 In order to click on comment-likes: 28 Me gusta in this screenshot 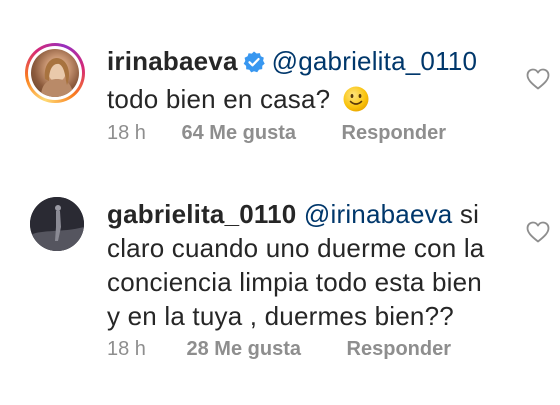, I will do `click(244, 349)`.